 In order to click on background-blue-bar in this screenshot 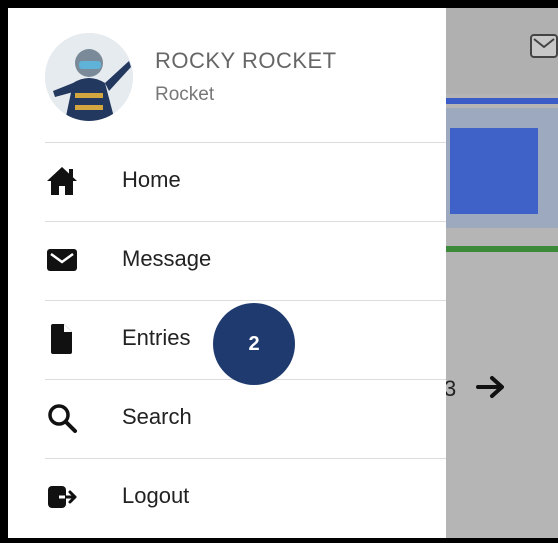, I will do `click(501, 101)`.